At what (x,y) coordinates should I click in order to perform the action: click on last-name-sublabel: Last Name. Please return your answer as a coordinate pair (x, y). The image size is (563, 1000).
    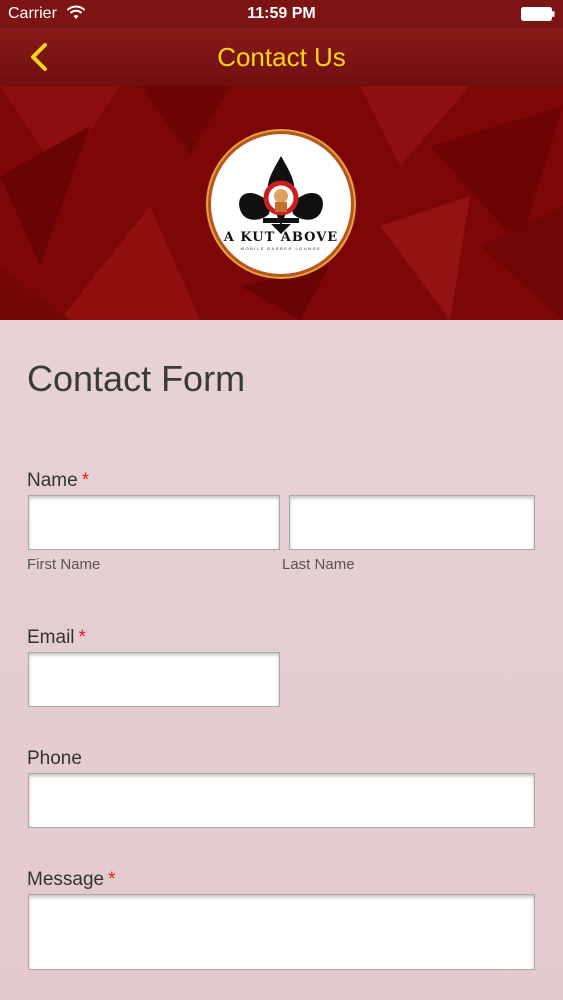
    Looking at the image, I should click on (318, 564).